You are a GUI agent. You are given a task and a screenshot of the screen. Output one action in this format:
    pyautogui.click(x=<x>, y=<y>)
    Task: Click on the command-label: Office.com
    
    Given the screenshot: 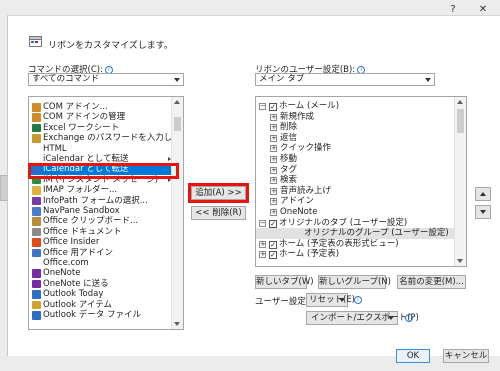 What is the action you would take?
    pyautogui.click(x=66, y=263)
    